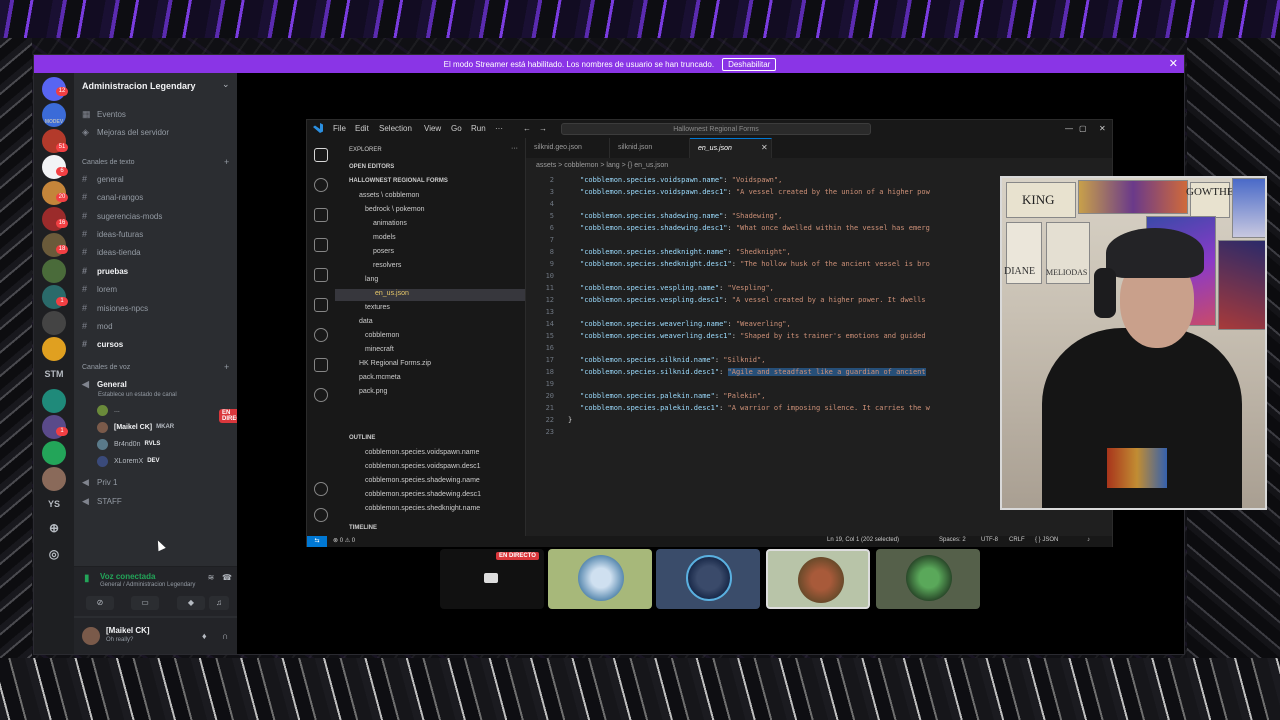  What do you see at coordinates (97, 326) in the screenshot?
I see `channel-mod: # mod` at bounding box center [97, 326].